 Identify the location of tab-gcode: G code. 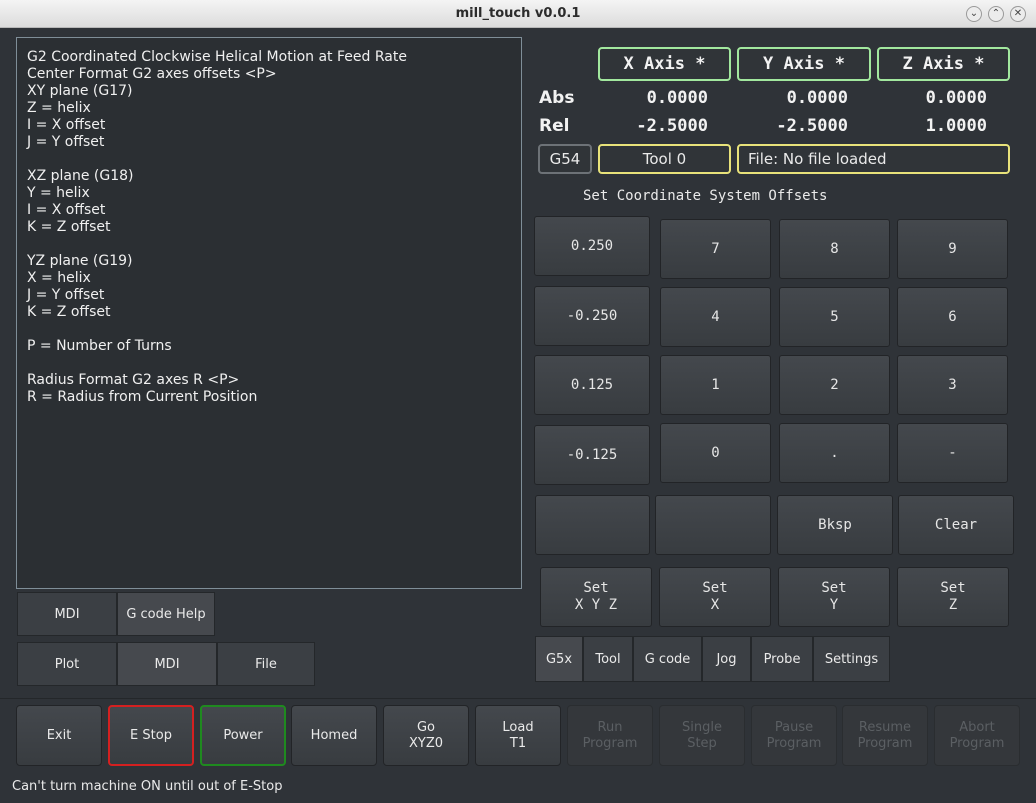
(667, 659).